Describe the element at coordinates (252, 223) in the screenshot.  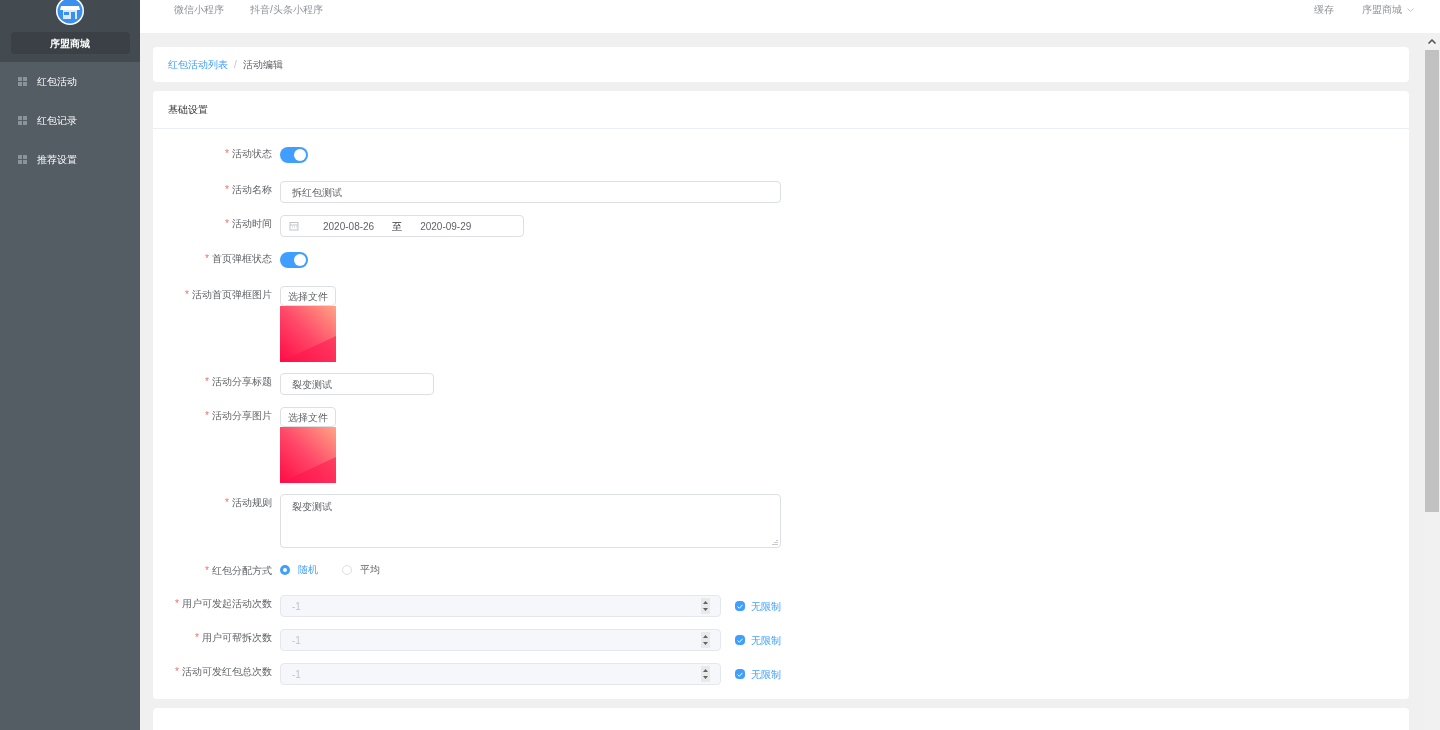
I see `label-text: 活动时间` at that location.